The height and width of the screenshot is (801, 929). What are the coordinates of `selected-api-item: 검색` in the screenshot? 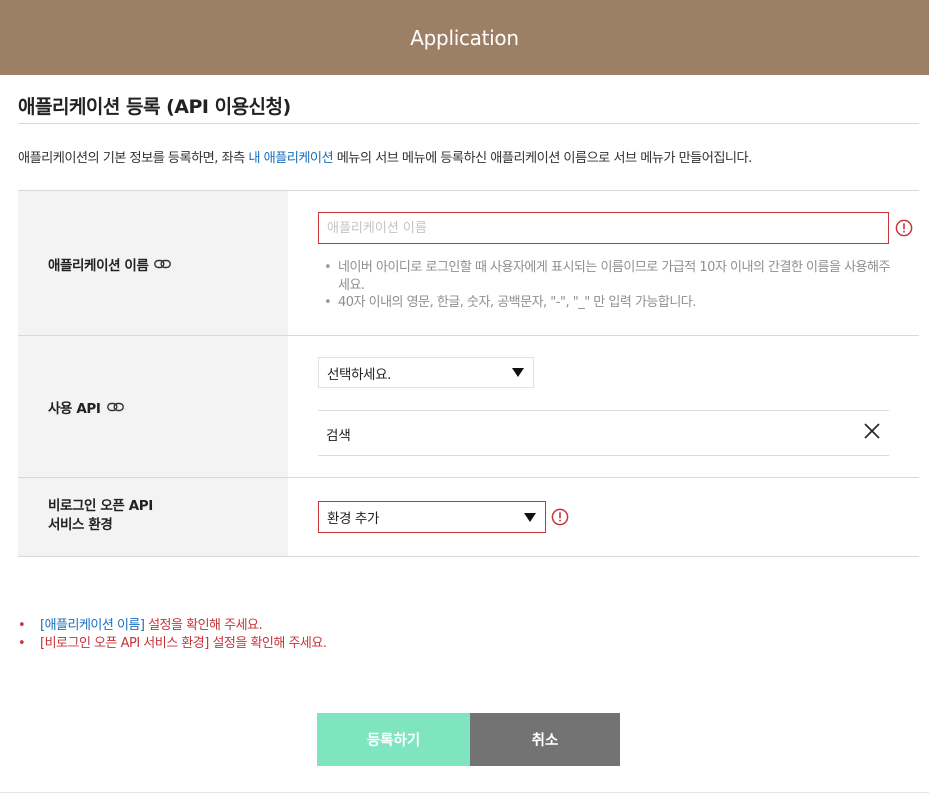 It's located at (338, 436).